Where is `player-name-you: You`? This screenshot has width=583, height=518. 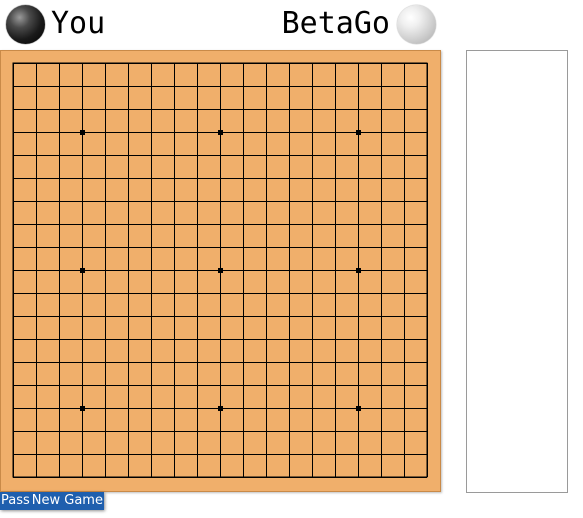
player-name-you: You is located at coordinates (78, 23).